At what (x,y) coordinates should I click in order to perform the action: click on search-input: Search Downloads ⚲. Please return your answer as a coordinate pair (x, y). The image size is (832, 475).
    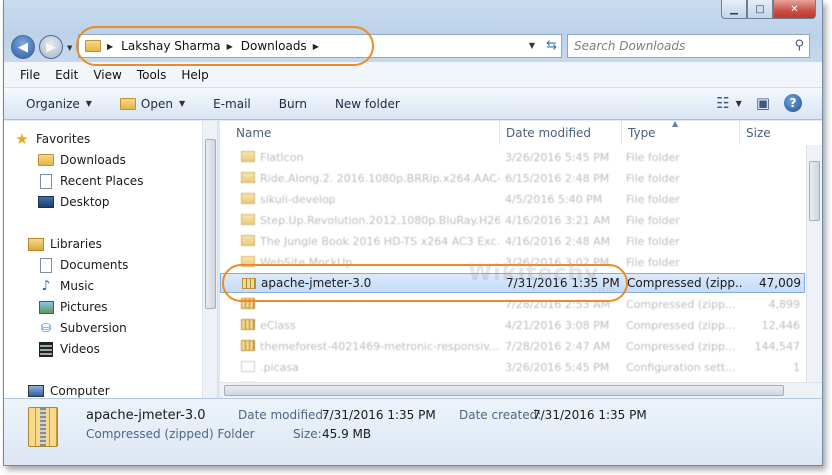
    Looking at the image, I should click on (688, 46).